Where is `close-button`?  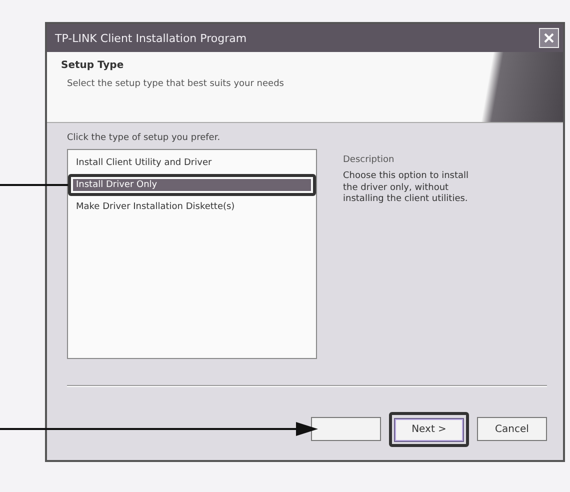 close-button is located at coordinates (549, 38).